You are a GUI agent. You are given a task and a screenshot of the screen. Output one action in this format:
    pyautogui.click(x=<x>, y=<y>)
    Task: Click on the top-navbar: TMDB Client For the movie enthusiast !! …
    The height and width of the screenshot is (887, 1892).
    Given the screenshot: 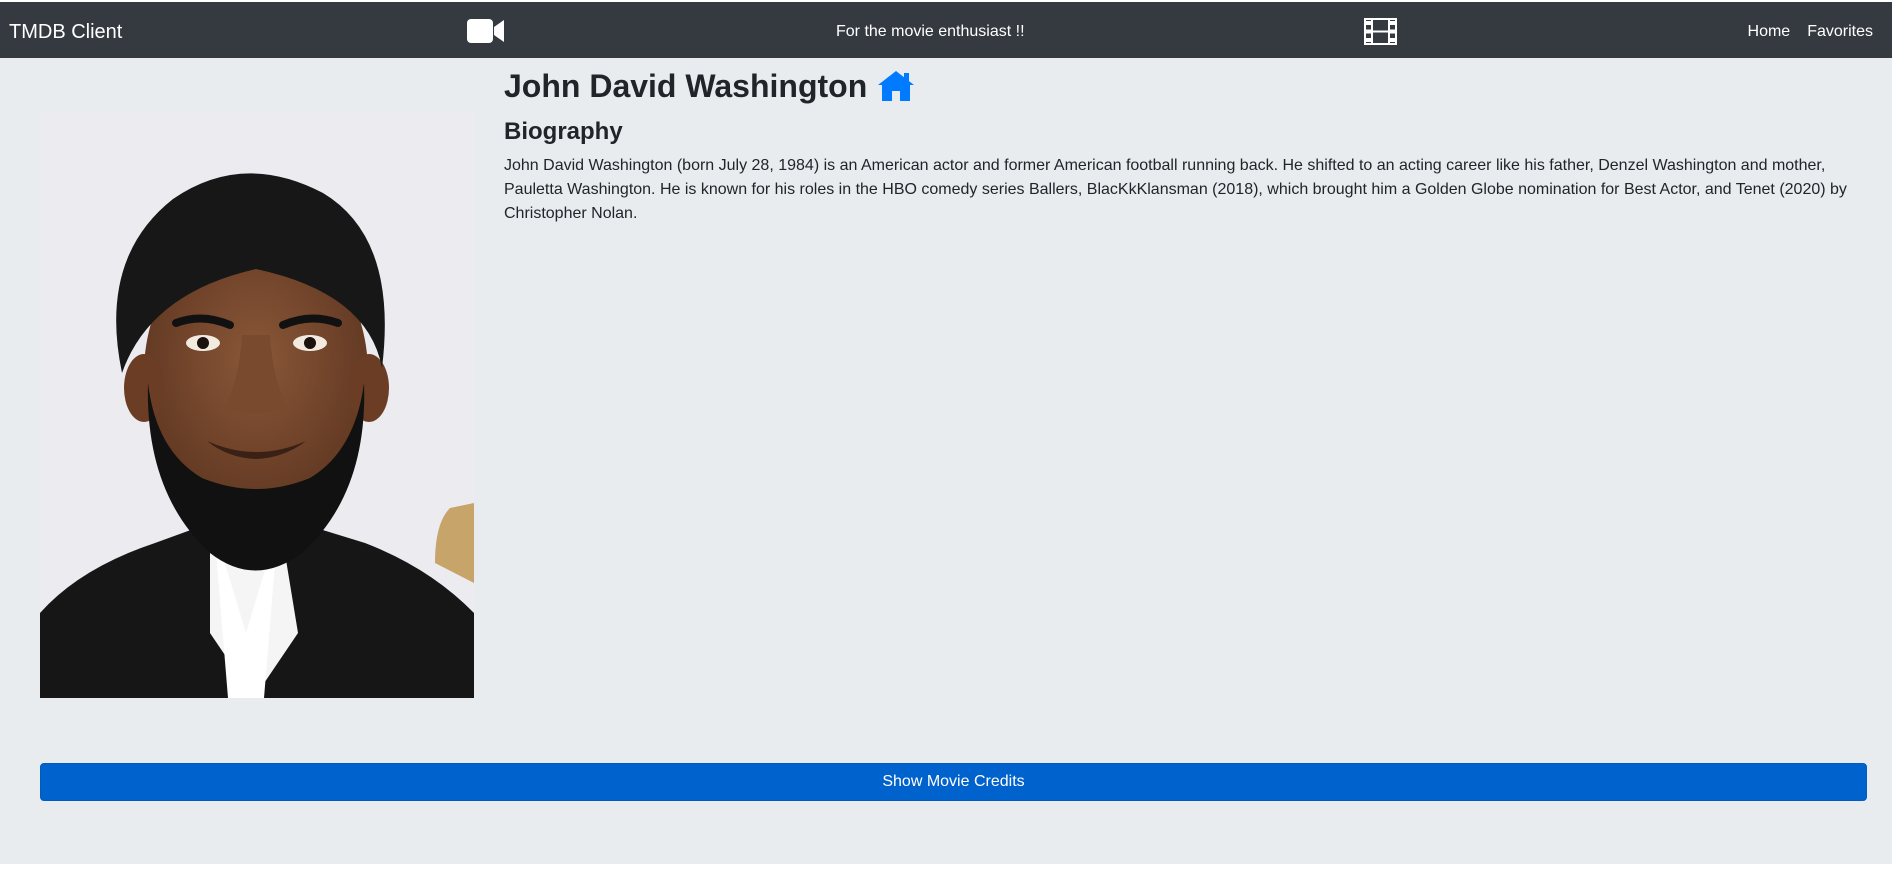 What is the action you would take?
    pyautogui.click(x=946, y=30)
    